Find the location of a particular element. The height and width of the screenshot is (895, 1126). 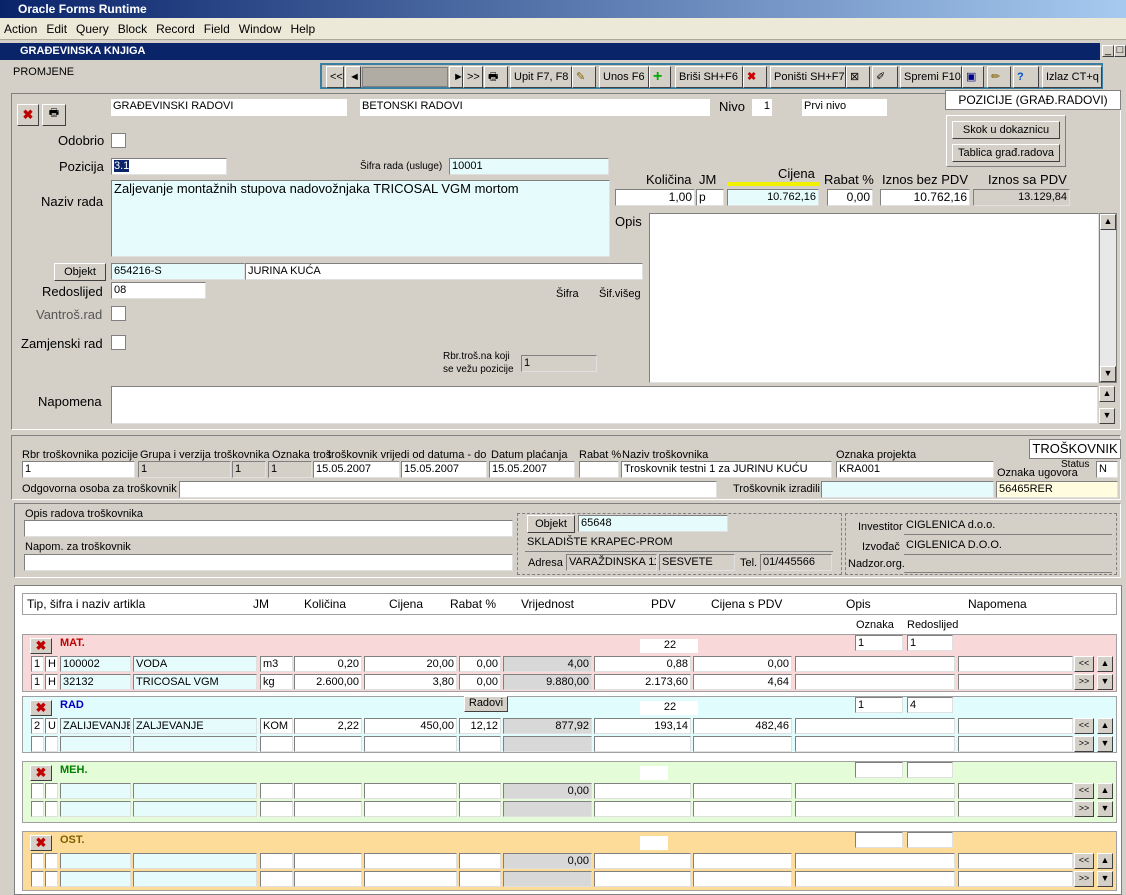

section-oznaka-field is located at coordinates (879, 840).